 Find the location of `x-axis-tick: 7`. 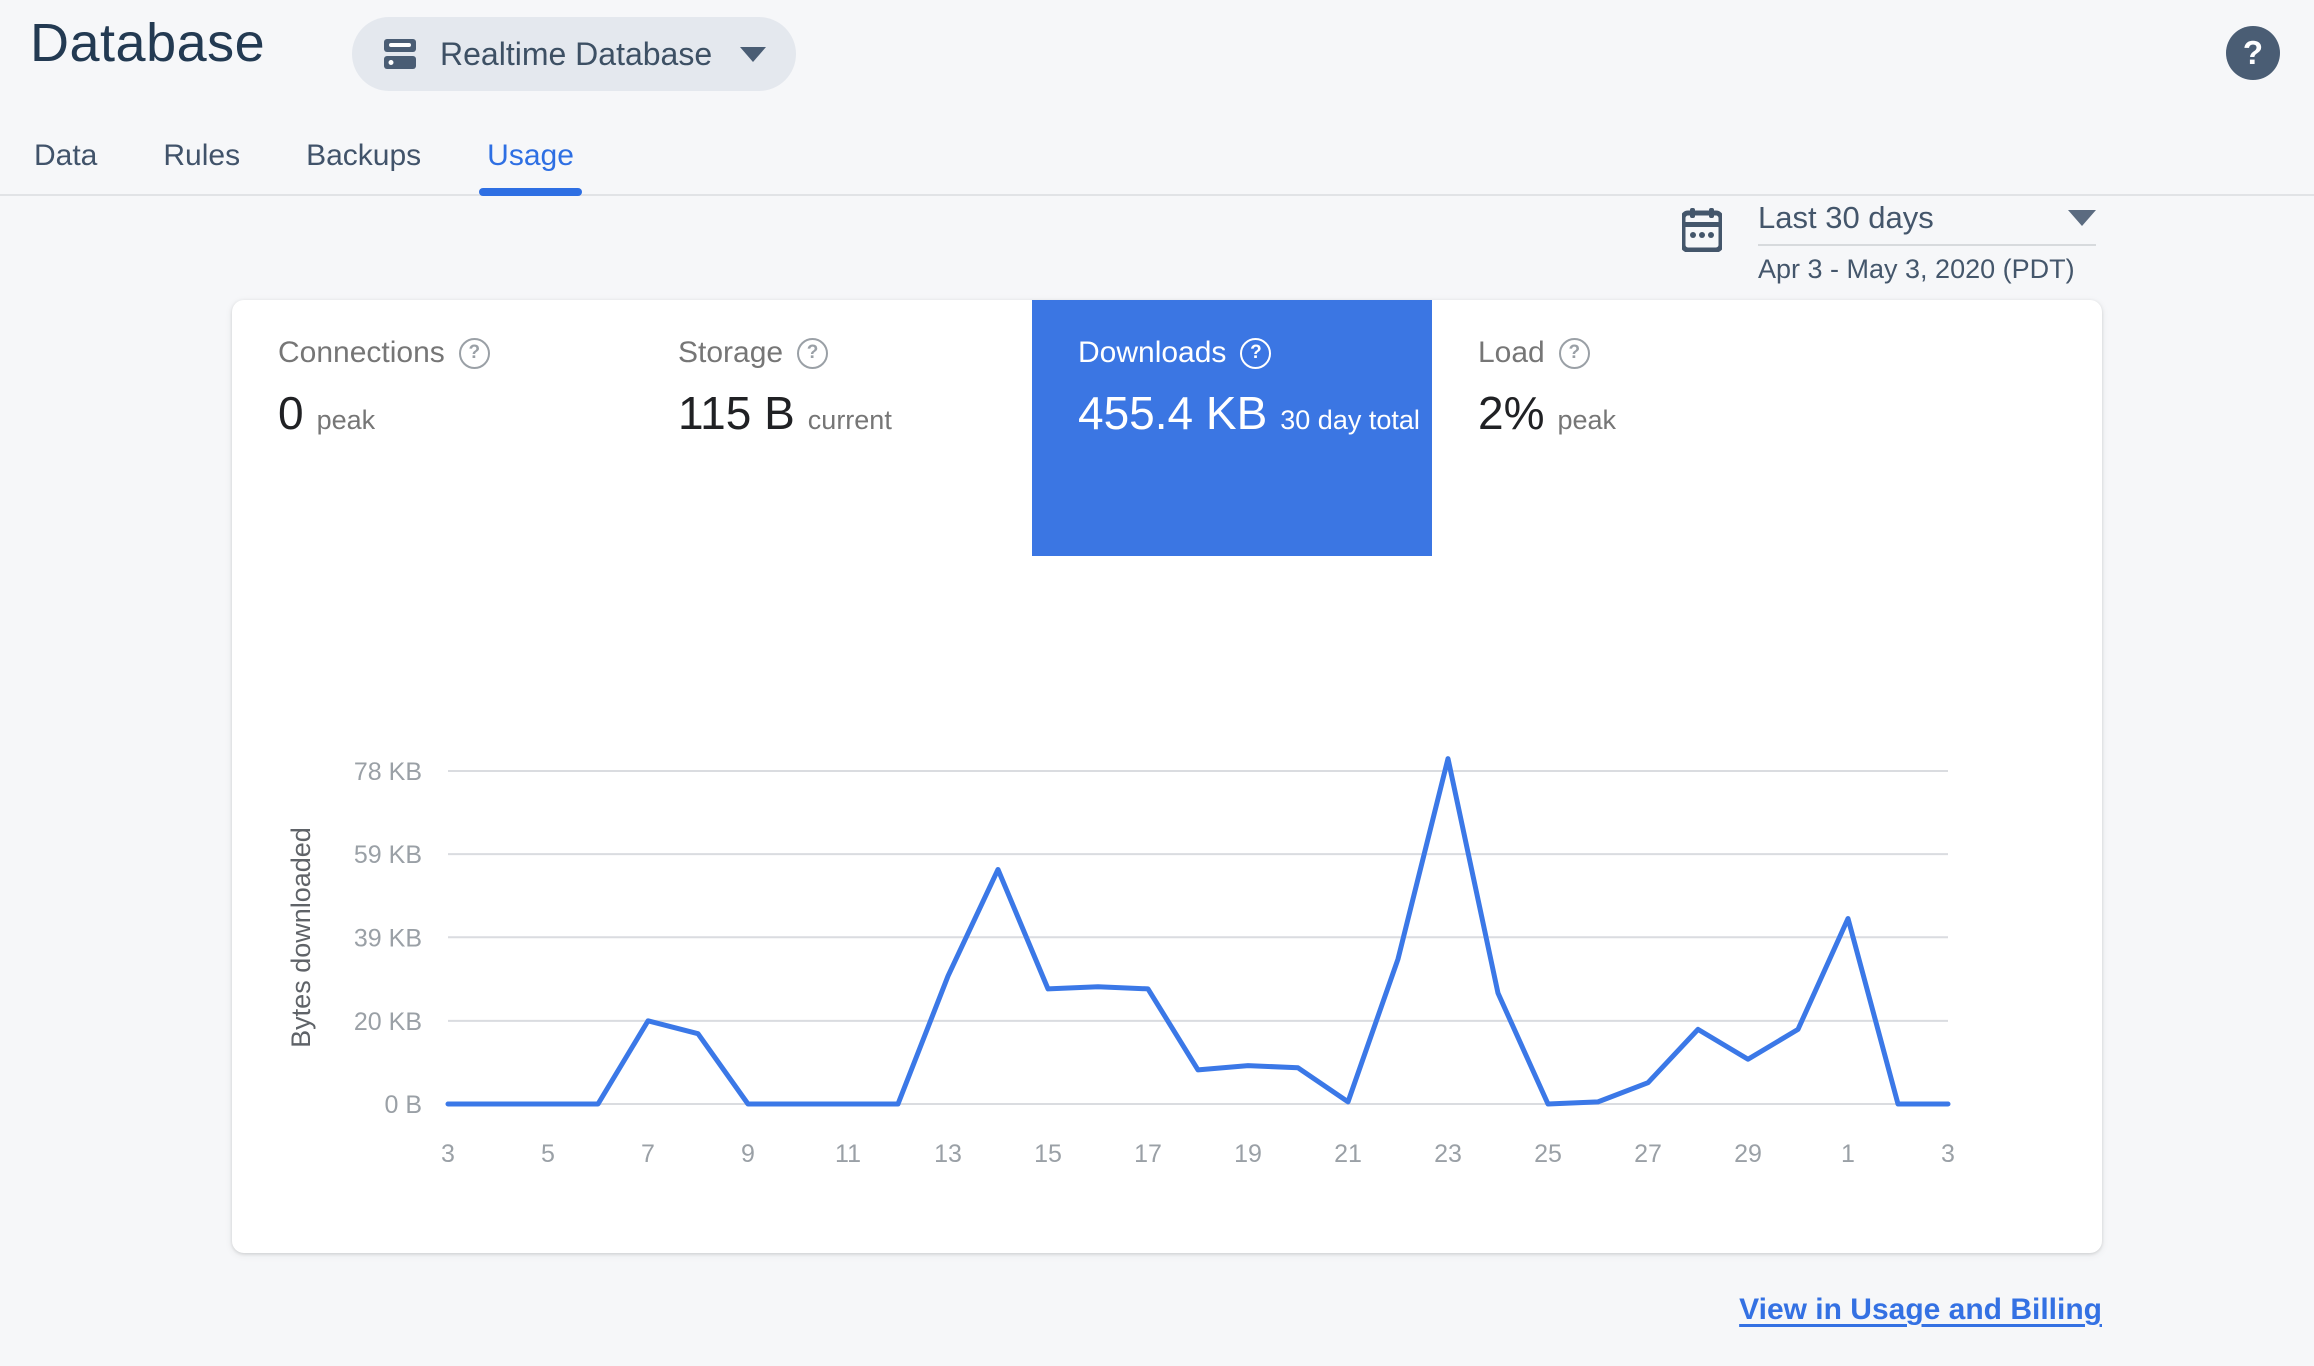

x-axis-tick: 7 is located at coordinates (648, 1154).